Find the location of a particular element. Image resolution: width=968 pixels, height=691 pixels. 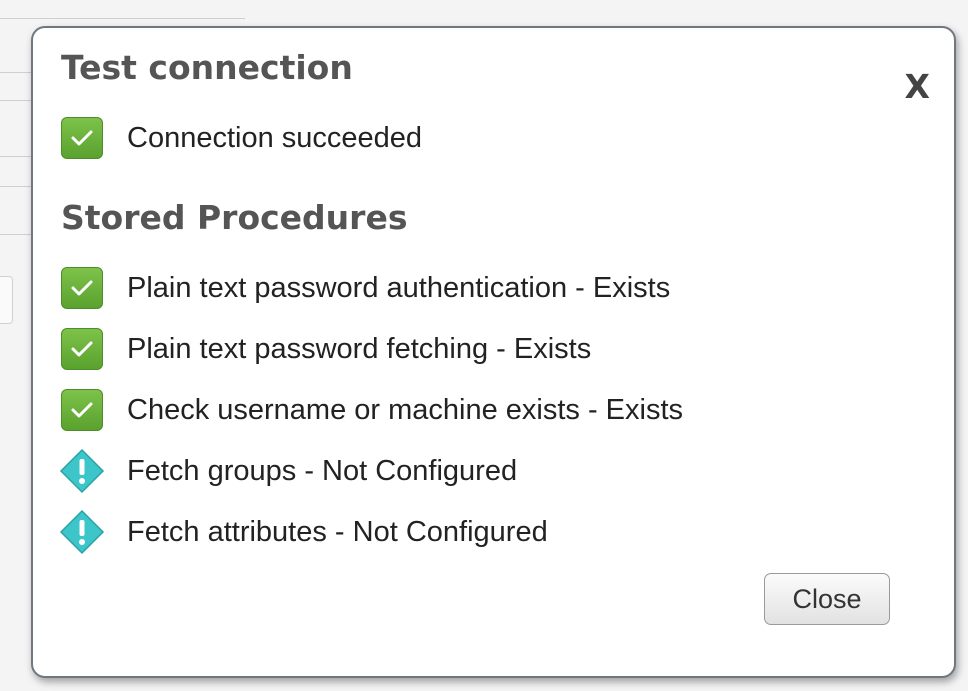

procedure-row: Plain text password fetching - Exists is located at coordinates (326, 349).